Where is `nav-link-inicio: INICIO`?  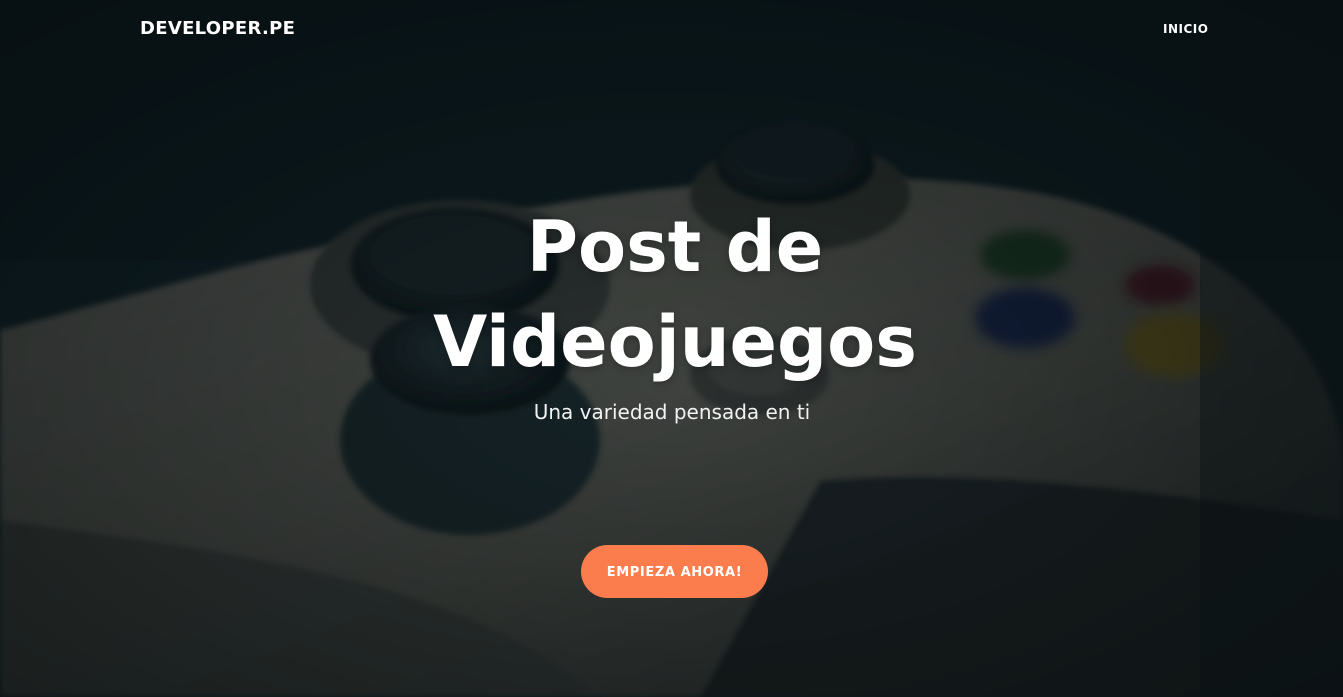 nav-link-inicio: INICIO is located at coordinates (1185, 29).